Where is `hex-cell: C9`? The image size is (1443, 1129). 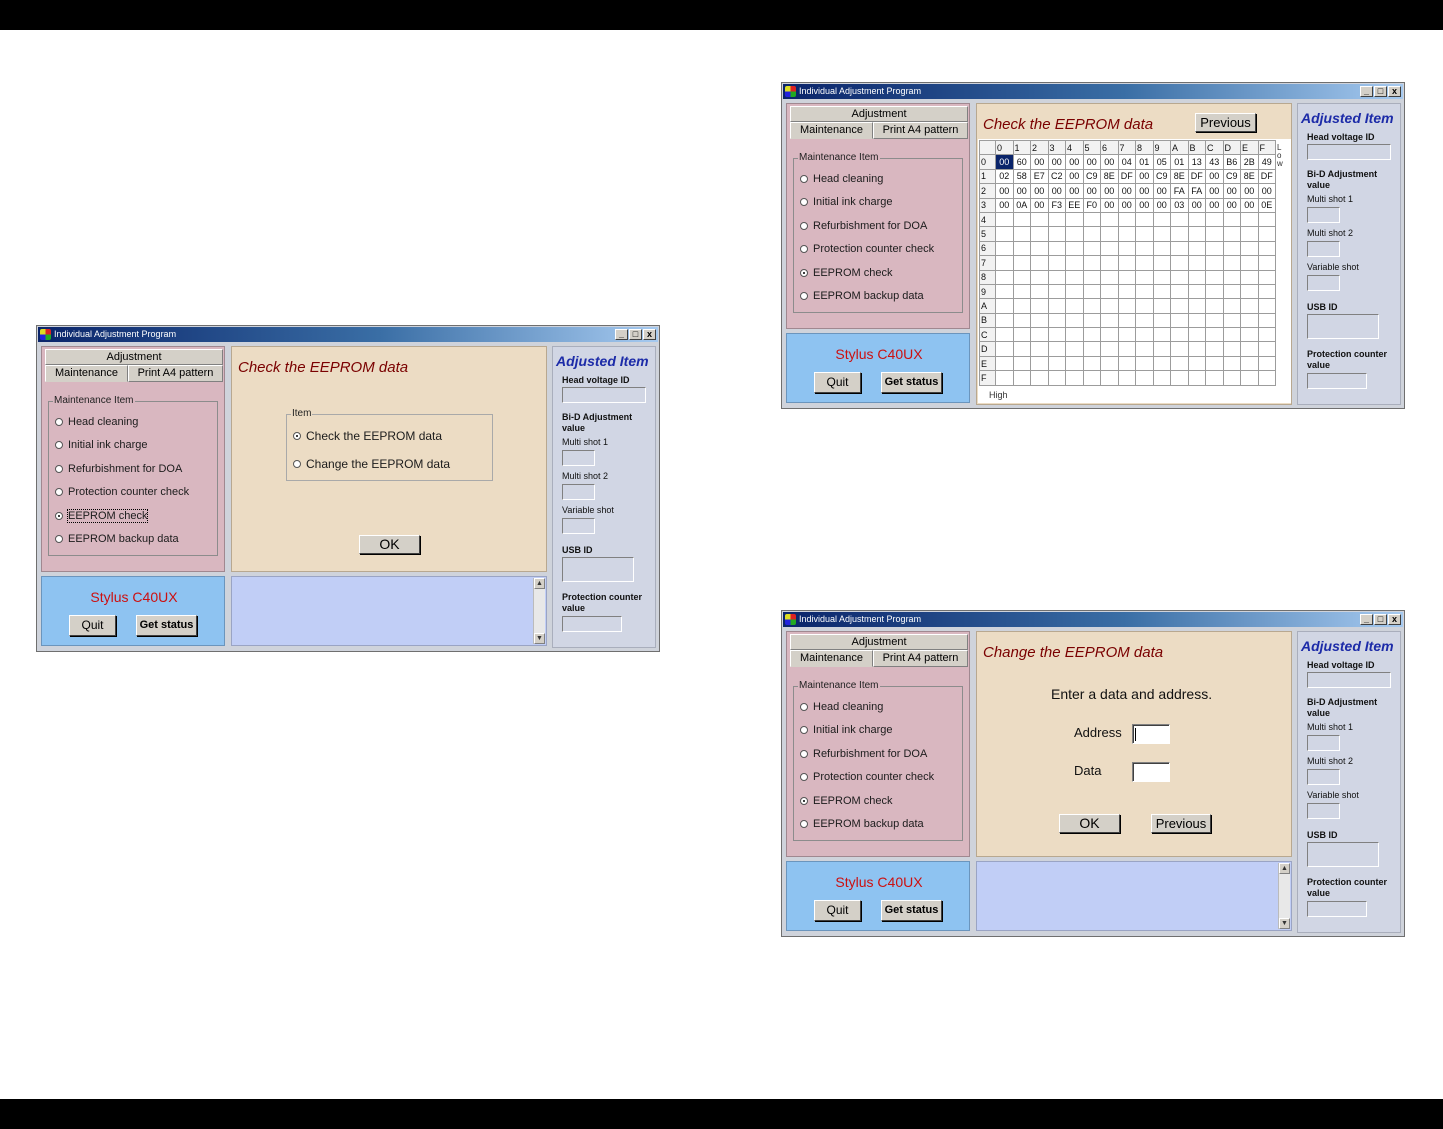
hex-cell: C9 is located at coordinates (1161, 176).